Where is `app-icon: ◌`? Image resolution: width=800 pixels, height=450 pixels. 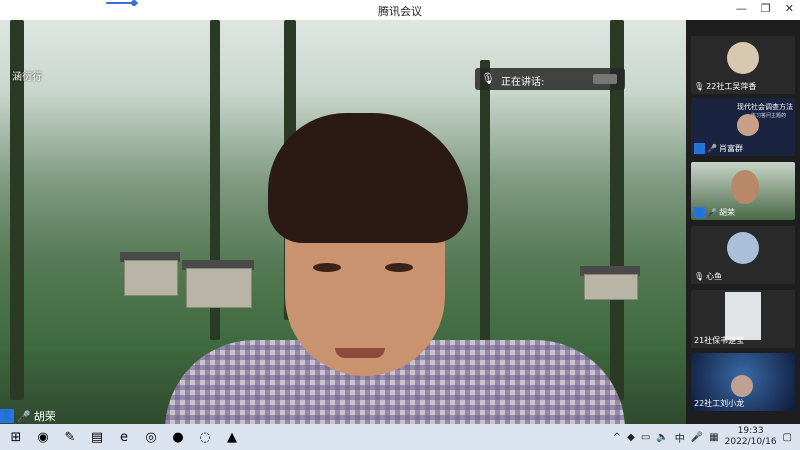 app-icon: ◌ is located at coordinates (205, 437).